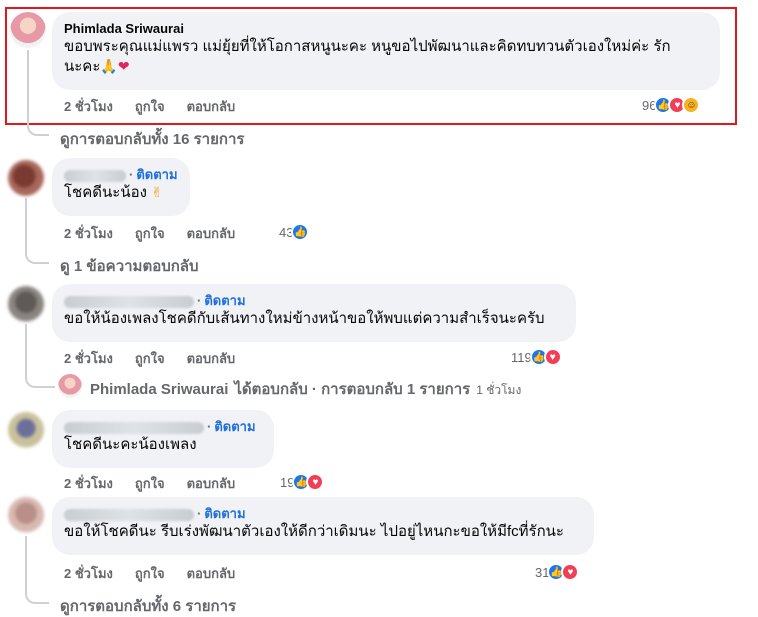 This screenshot has width=758, height=617. I want to click on like-reaction-icon: 👍, so click(300, 232).